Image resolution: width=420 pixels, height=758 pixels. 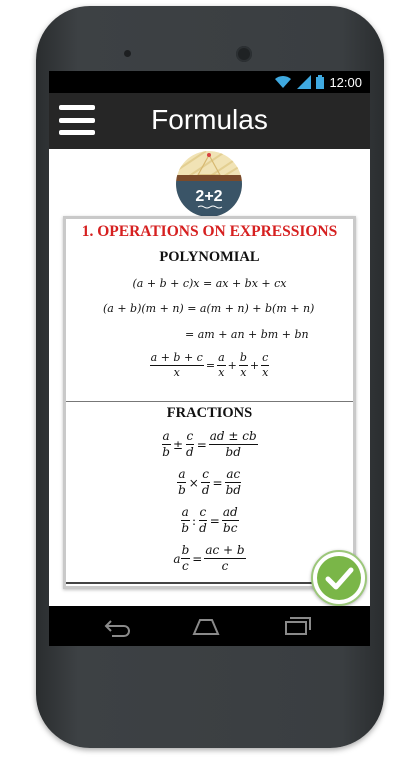 I want to click on polynomial-eq-3: = am + an + bm + bn, so click(x=247, y=334).